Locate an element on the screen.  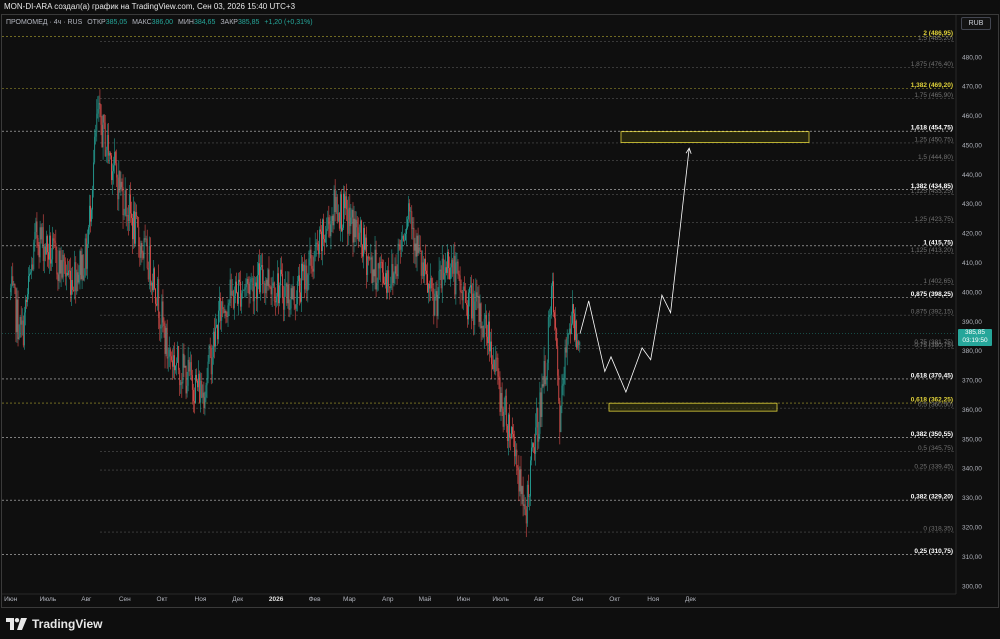
price-tick-label: 410,00 is located at coordinates (972, 263).